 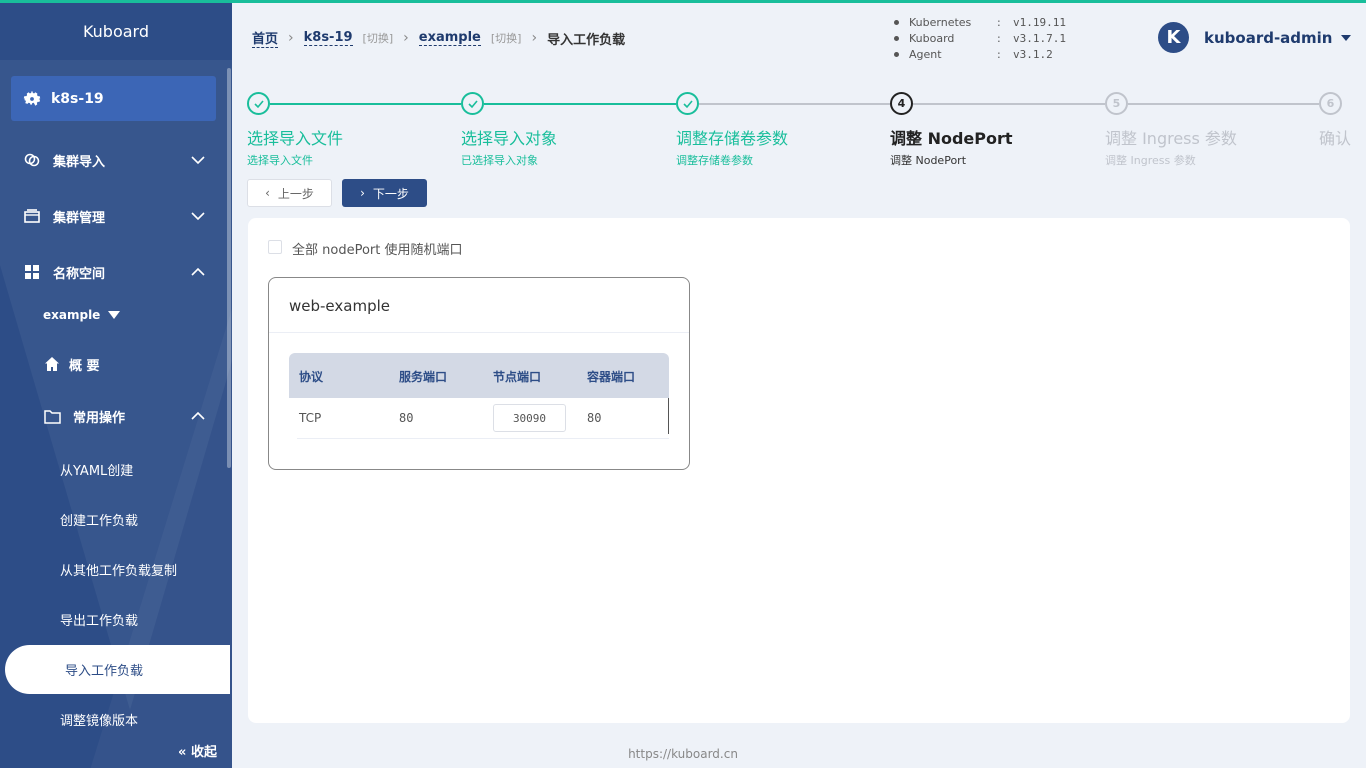 I want to click on footer-link: https://kuboard.cn, so click(x=683, y=754).